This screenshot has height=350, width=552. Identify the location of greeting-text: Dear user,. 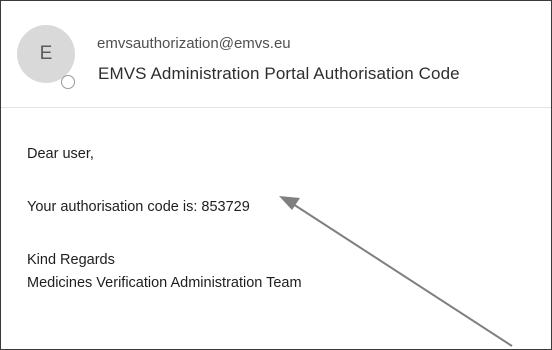
(60, 154).